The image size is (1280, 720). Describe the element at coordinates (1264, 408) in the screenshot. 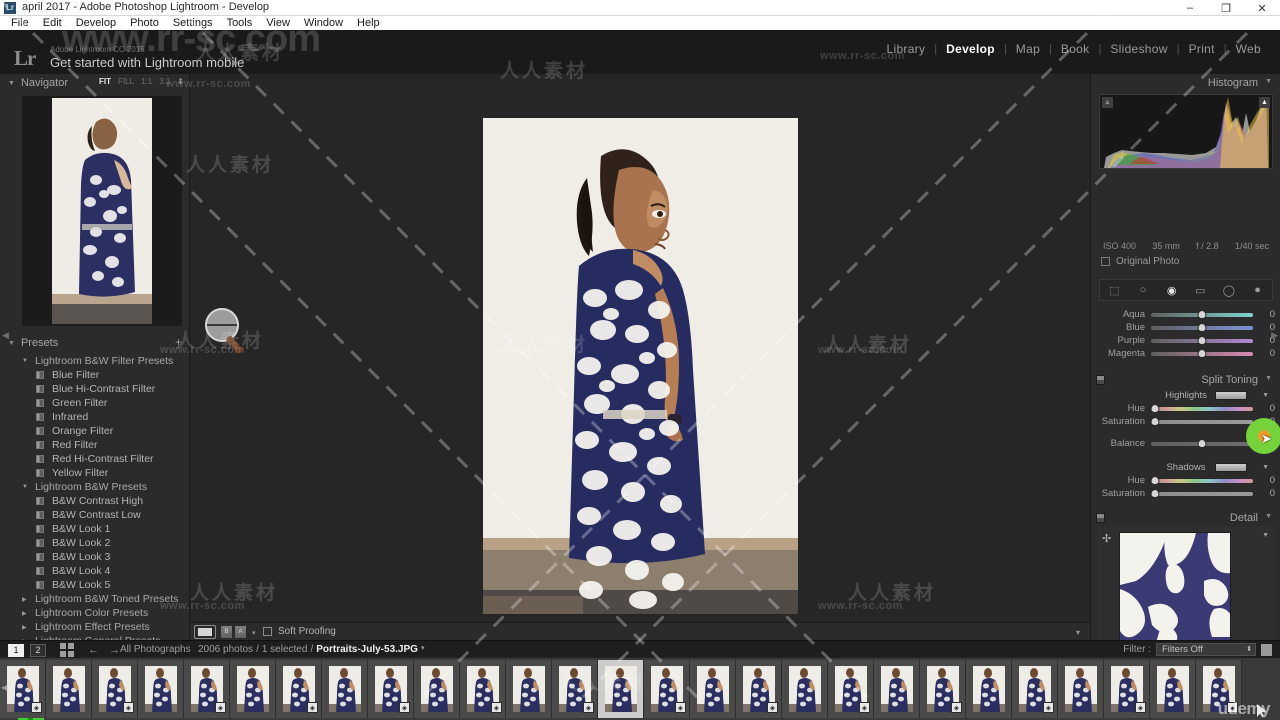

I see `highlights-hue-value: 0` at that location.